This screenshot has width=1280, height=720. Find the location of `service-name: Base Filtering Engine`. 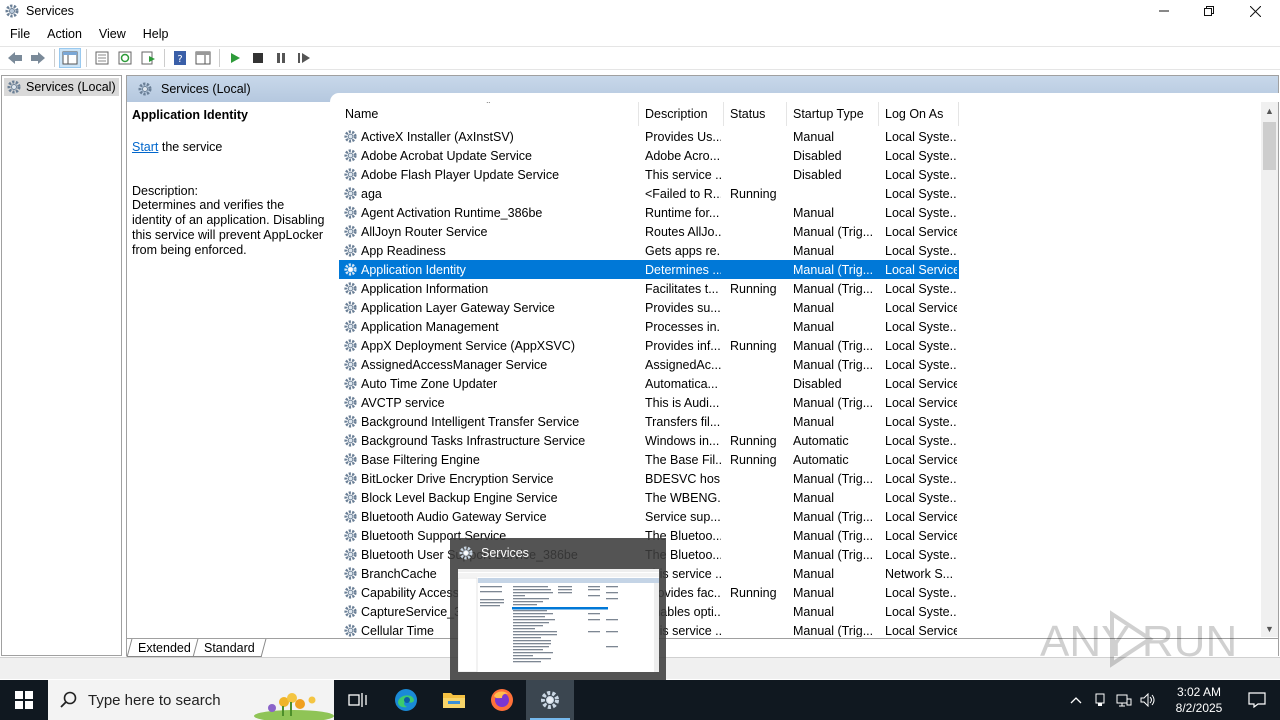

service-name: Base Filtering Engine is located at coordinates (420, 459).